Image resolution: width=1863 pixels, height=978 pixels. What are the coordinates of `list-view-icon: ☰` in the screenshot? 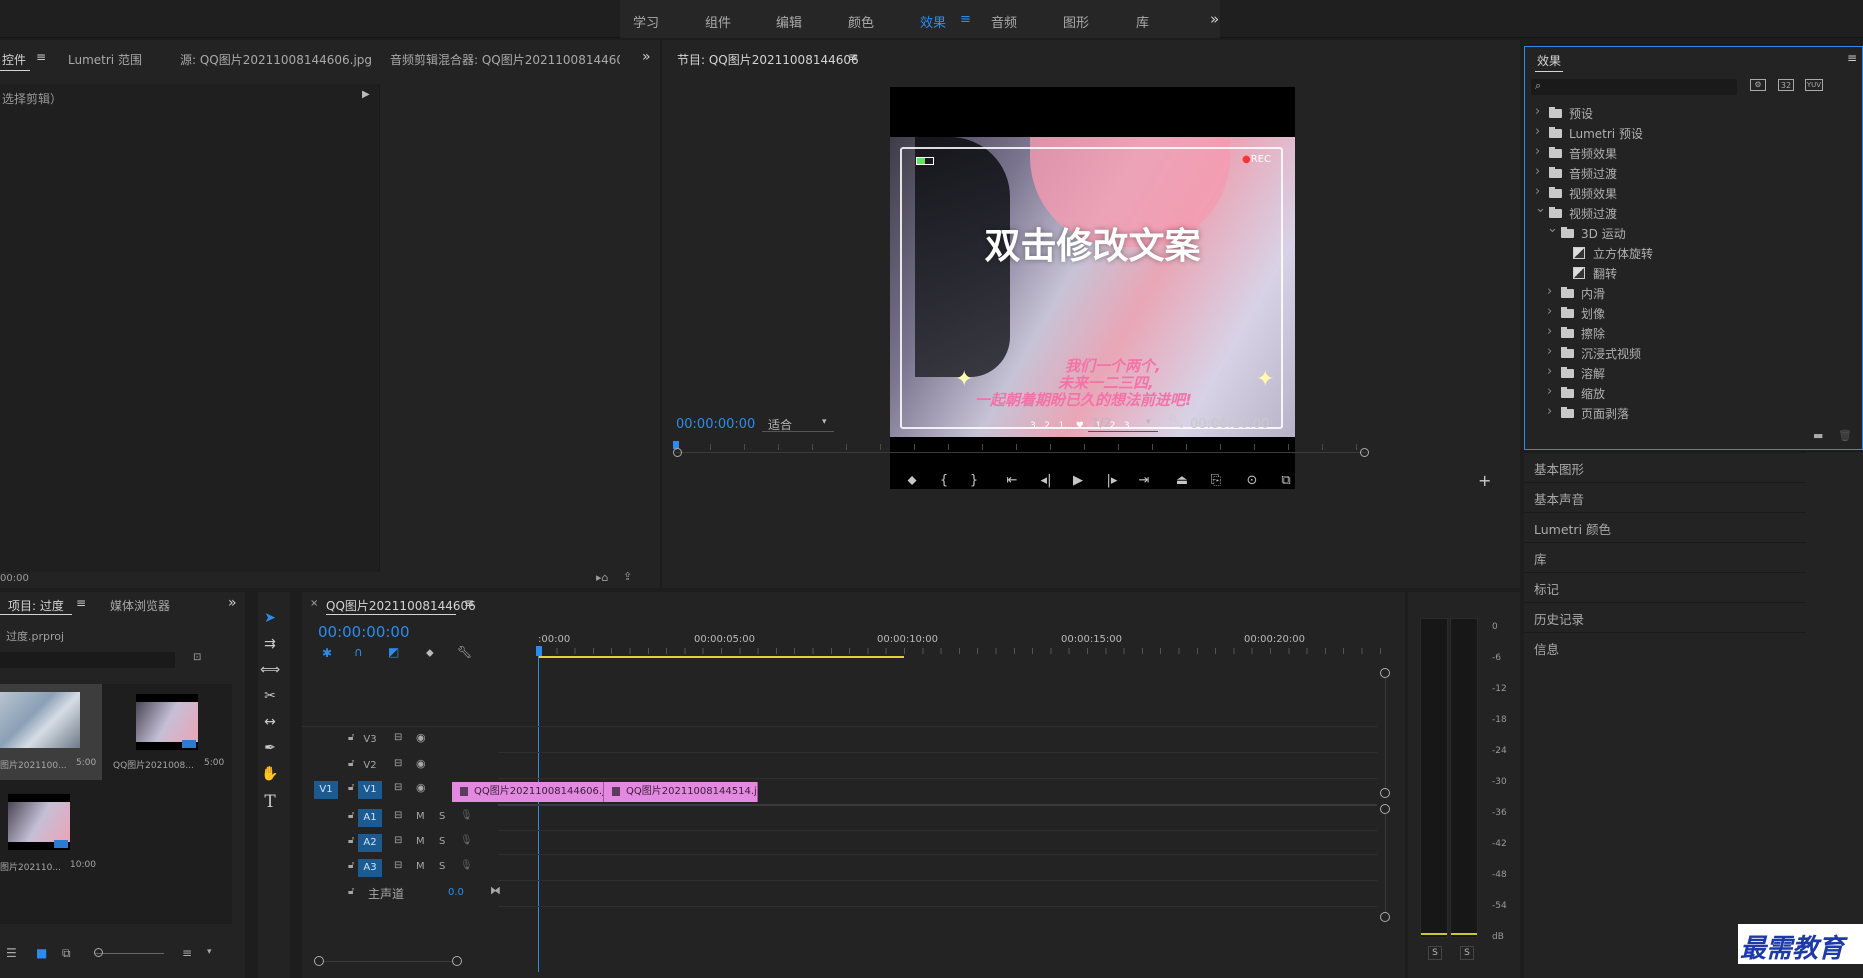 It's located at (11, 953).